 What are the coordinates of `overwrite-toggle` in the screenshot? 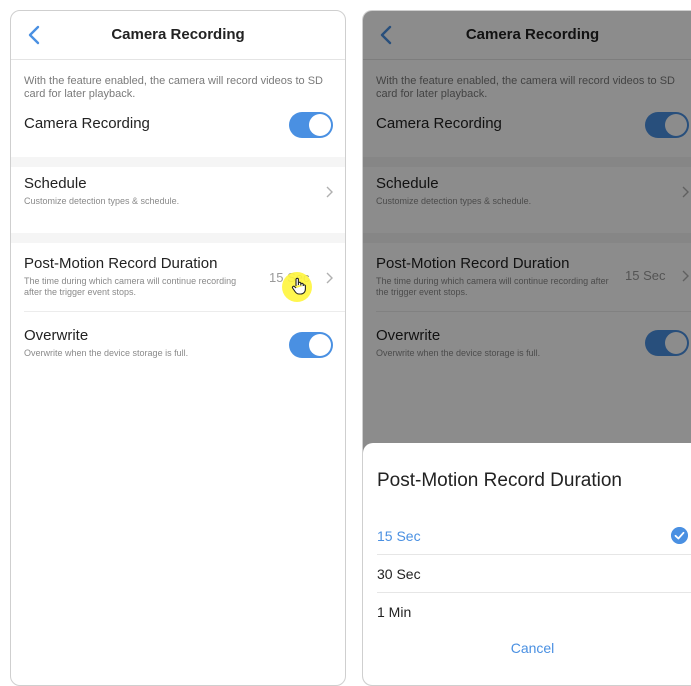 It's located at (311, 345).